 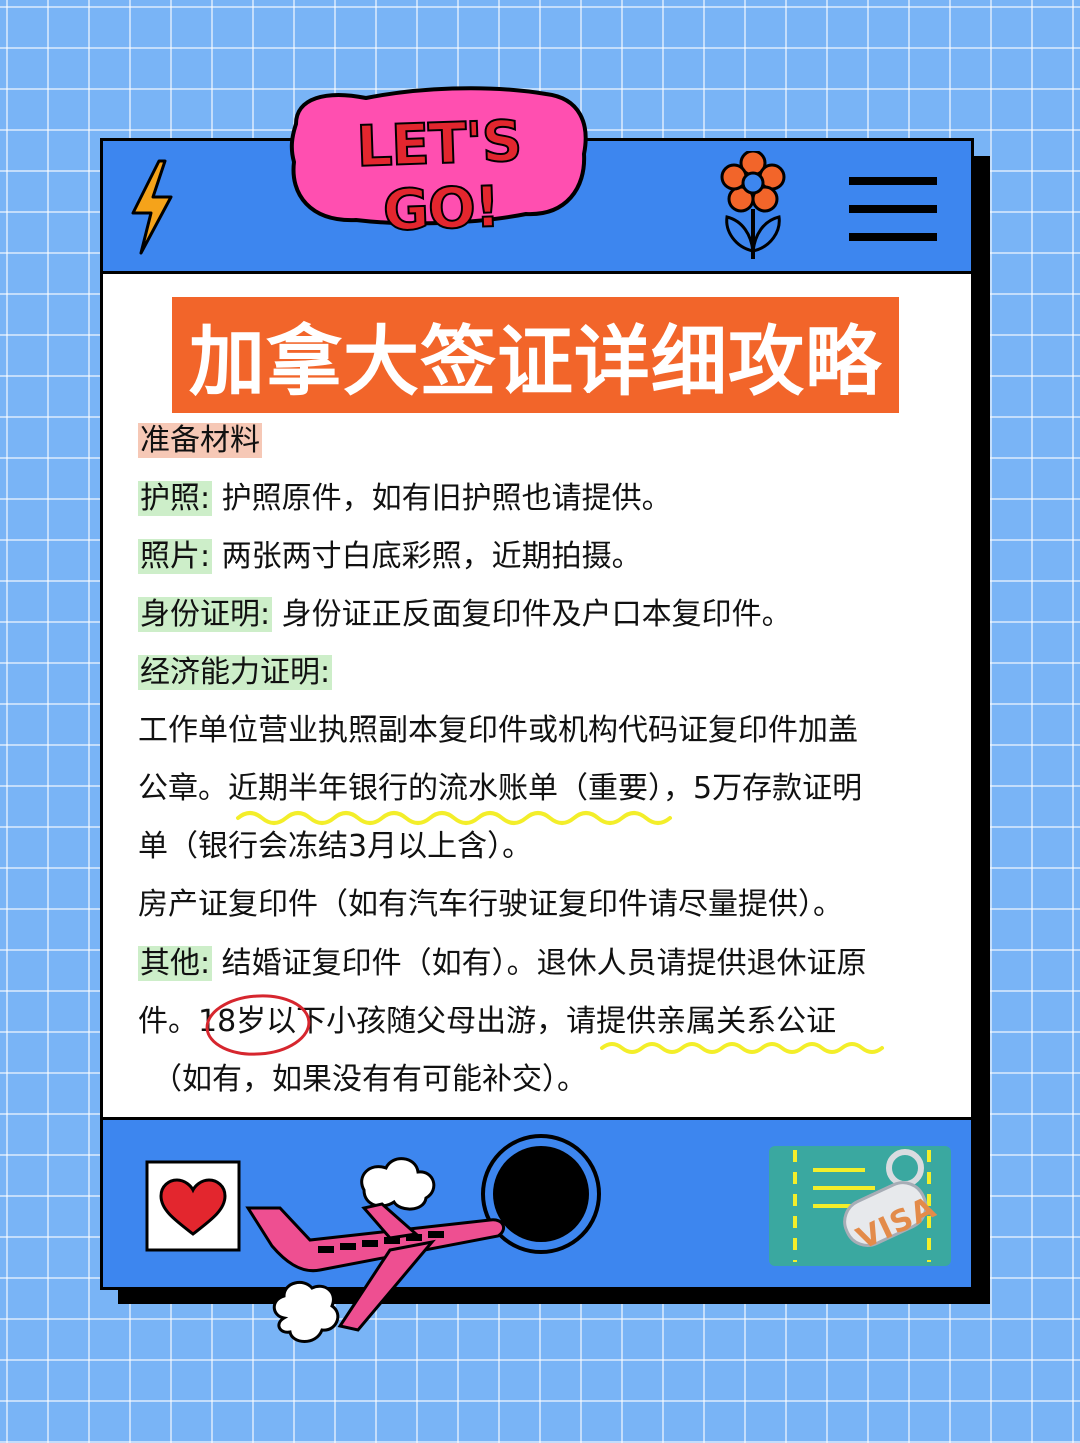 What do you see at coordinates (498, 730) in the screenshot?
I see `finance-line: 工作单位营业执照副本复印件或机构代码证复印件加盖` at bounding box center [498, 730].